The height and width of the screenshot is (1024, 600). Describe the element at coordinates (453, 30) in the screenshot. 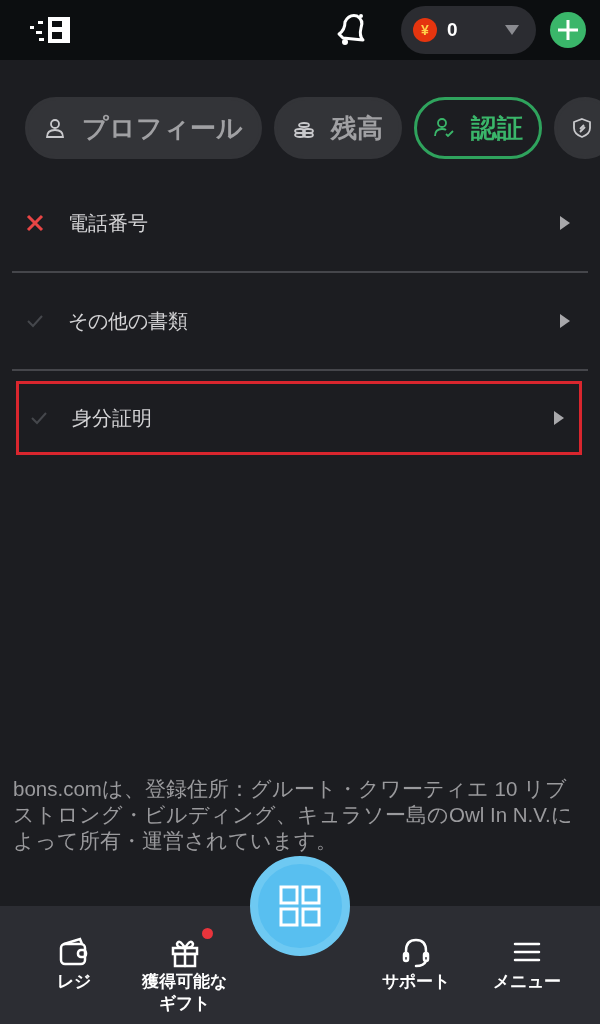

I see `balance-amount: 0` at that location.